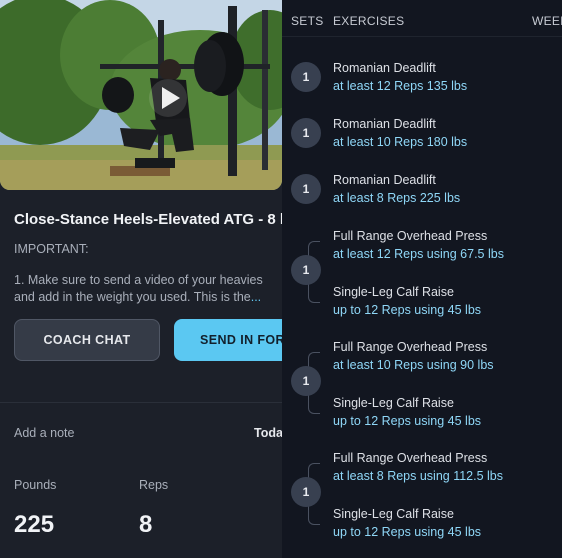 Image resolution: width=562 pixels, height=558 pixels. I want to click on important-label: IMPORTANT:, so click(51, 249).